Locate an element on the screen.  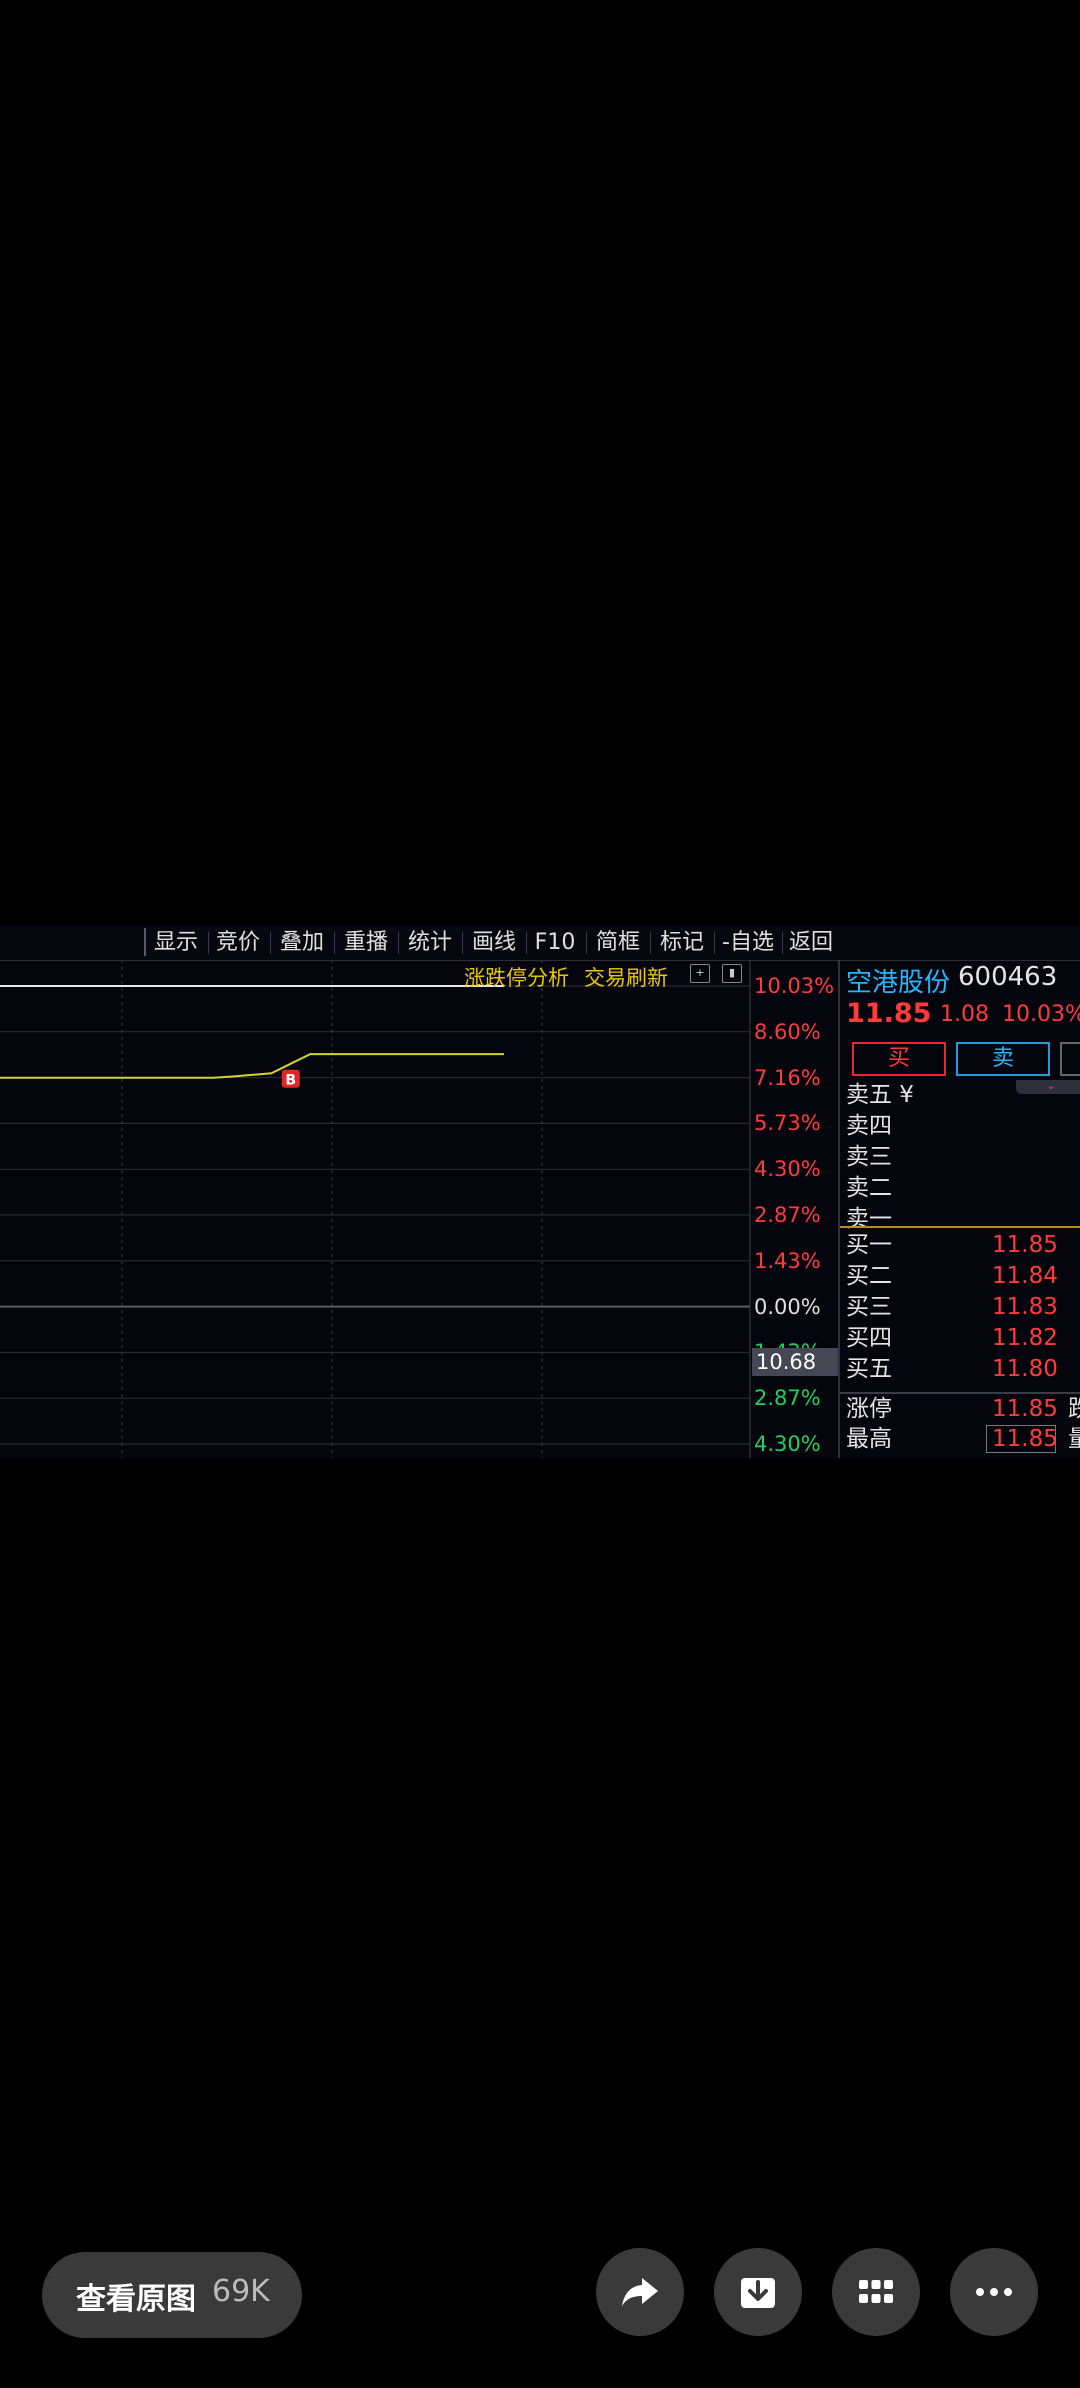
menu-simple-frame: 简框 is located at coordinates (618, 943).